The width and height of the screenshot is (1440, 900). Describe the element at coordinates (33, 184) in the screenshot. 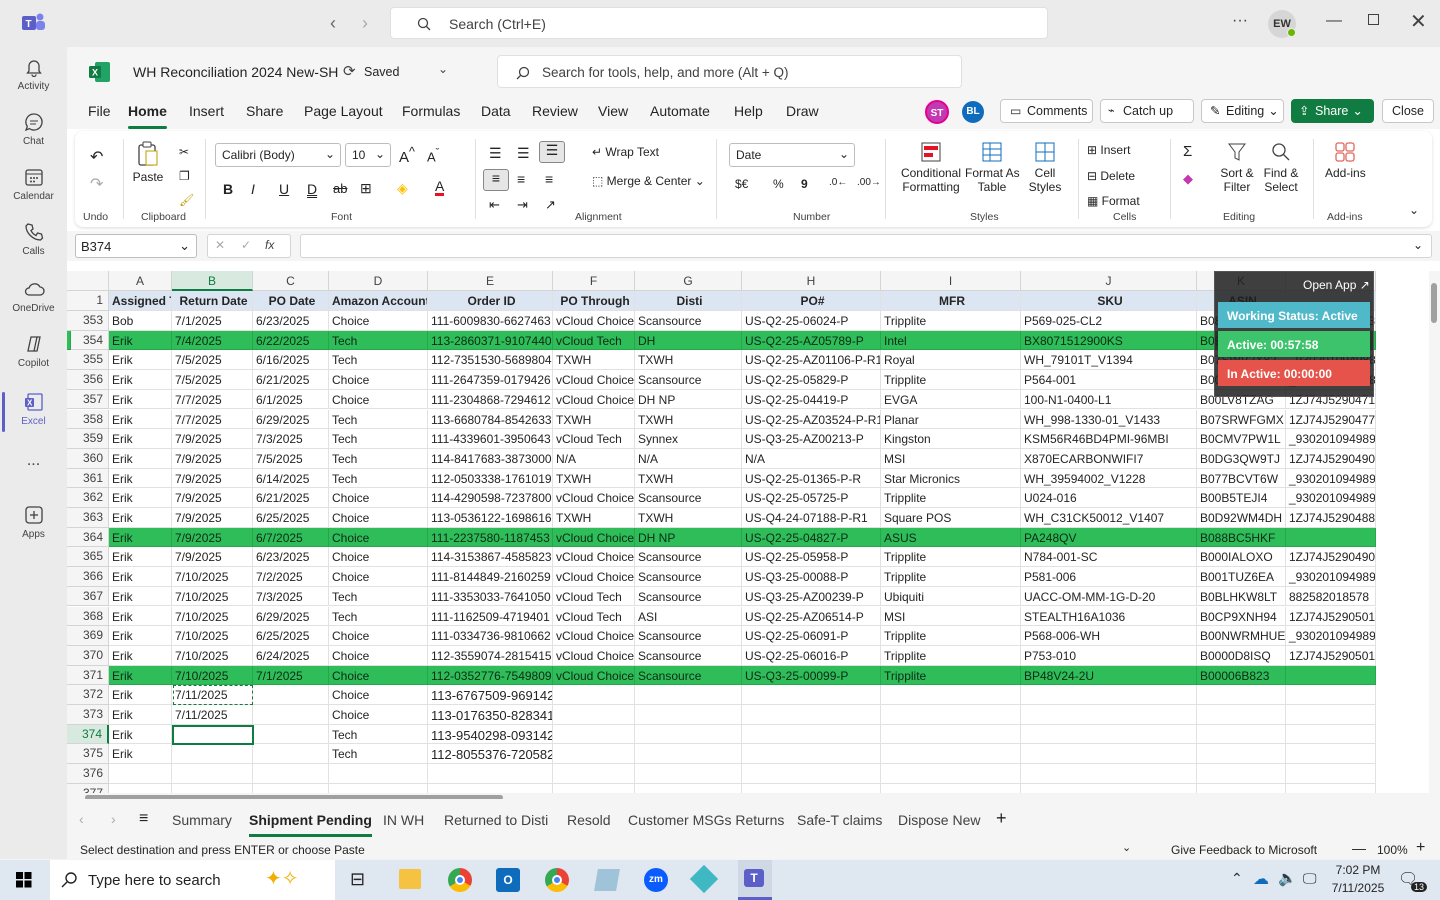

I see `rail-calendar: Calendar` at that location.